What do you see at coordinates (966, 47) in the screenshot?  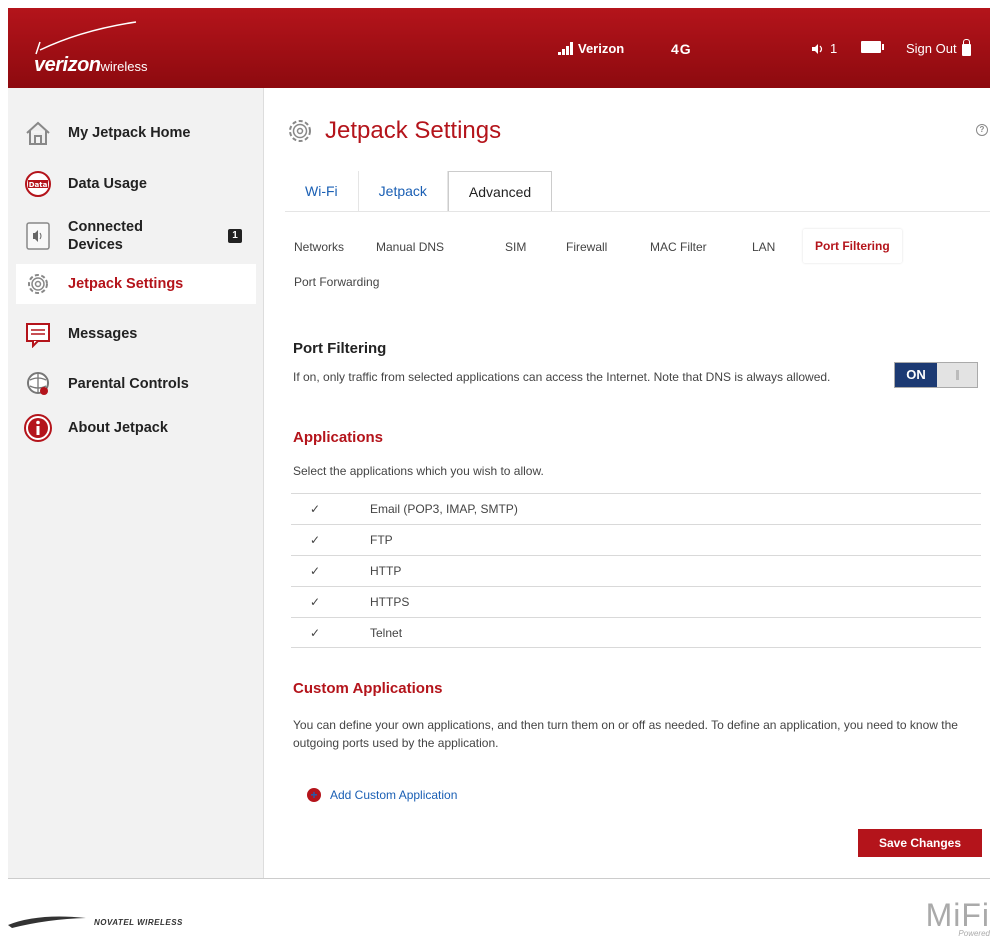 I see `lock-icon` at bounding box center [966, 47].